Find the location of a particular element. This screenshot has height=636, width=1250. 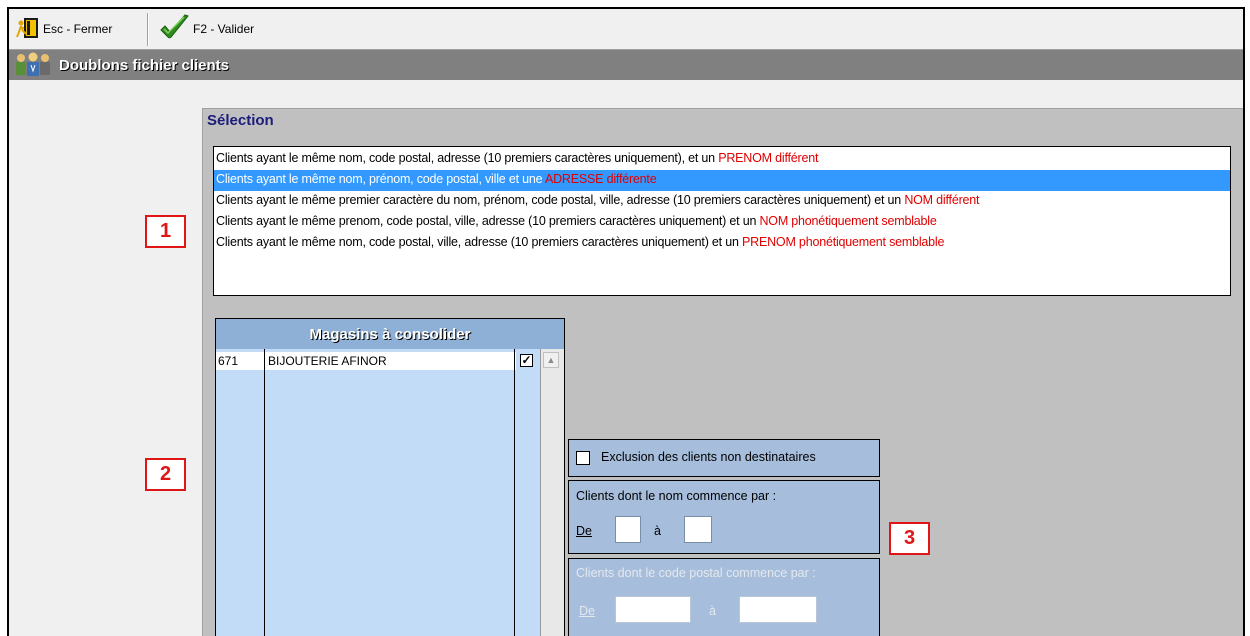

validate-button: F2 - Valider is located at coordinates (207, 29).